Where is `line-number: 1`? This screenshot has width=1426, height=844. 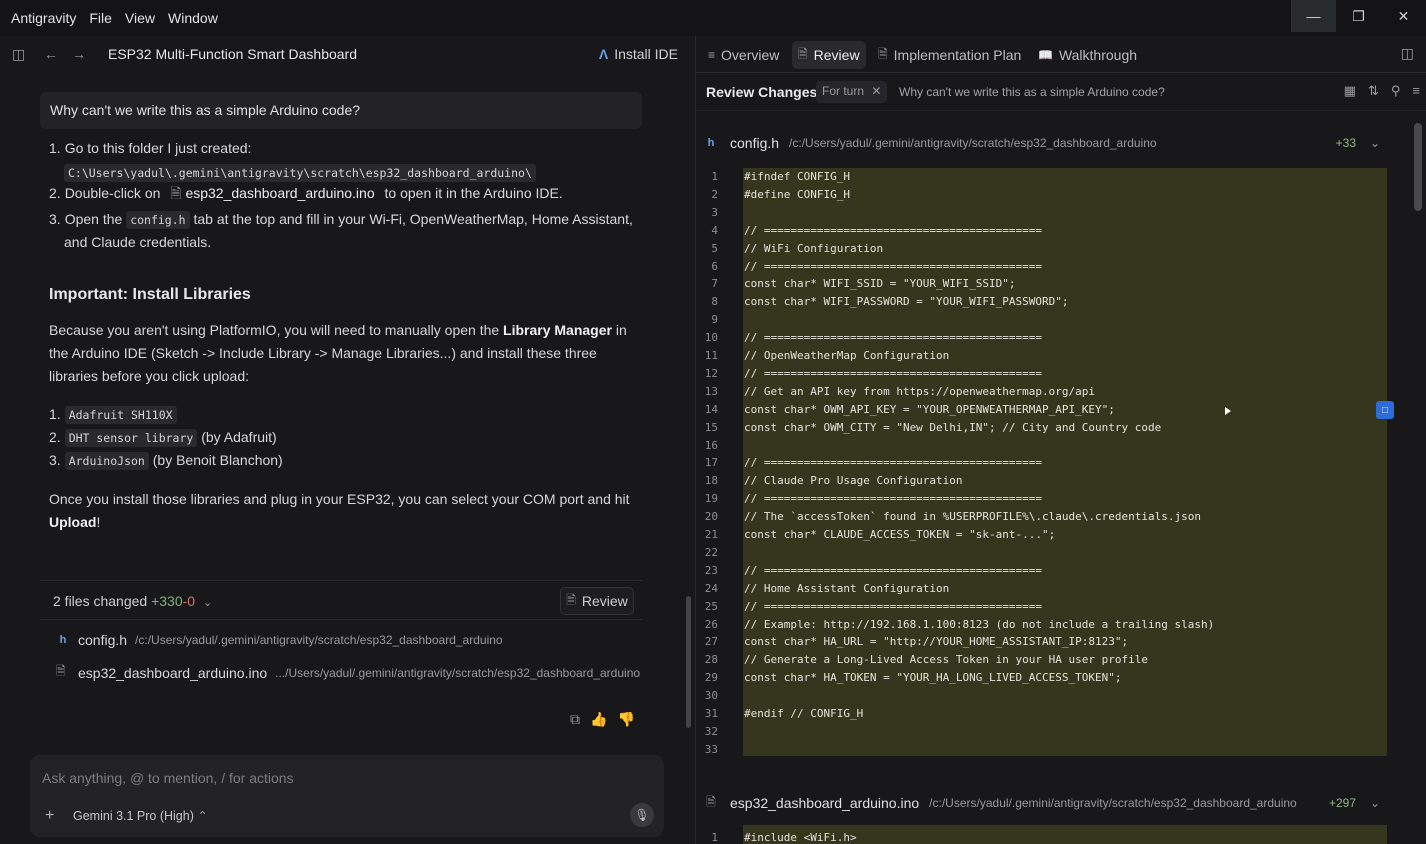 line-number: 1 is located at coordinates (714, 837).